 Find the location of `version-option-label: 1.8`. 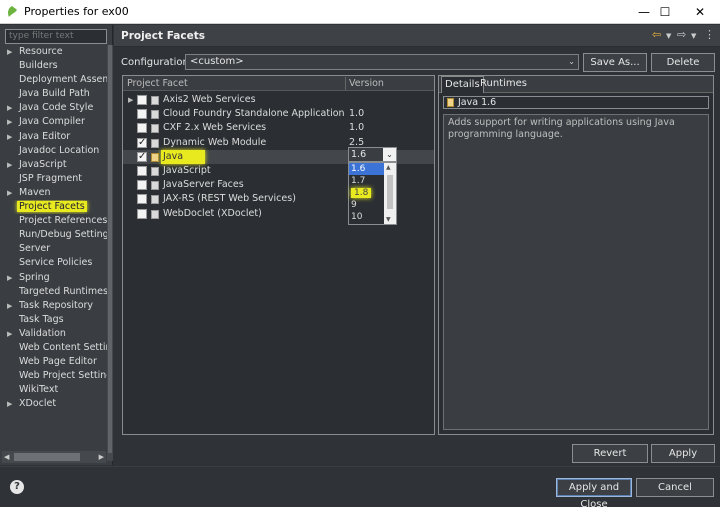

version-option-label: 1.8 is located at coordinates (361, 193).